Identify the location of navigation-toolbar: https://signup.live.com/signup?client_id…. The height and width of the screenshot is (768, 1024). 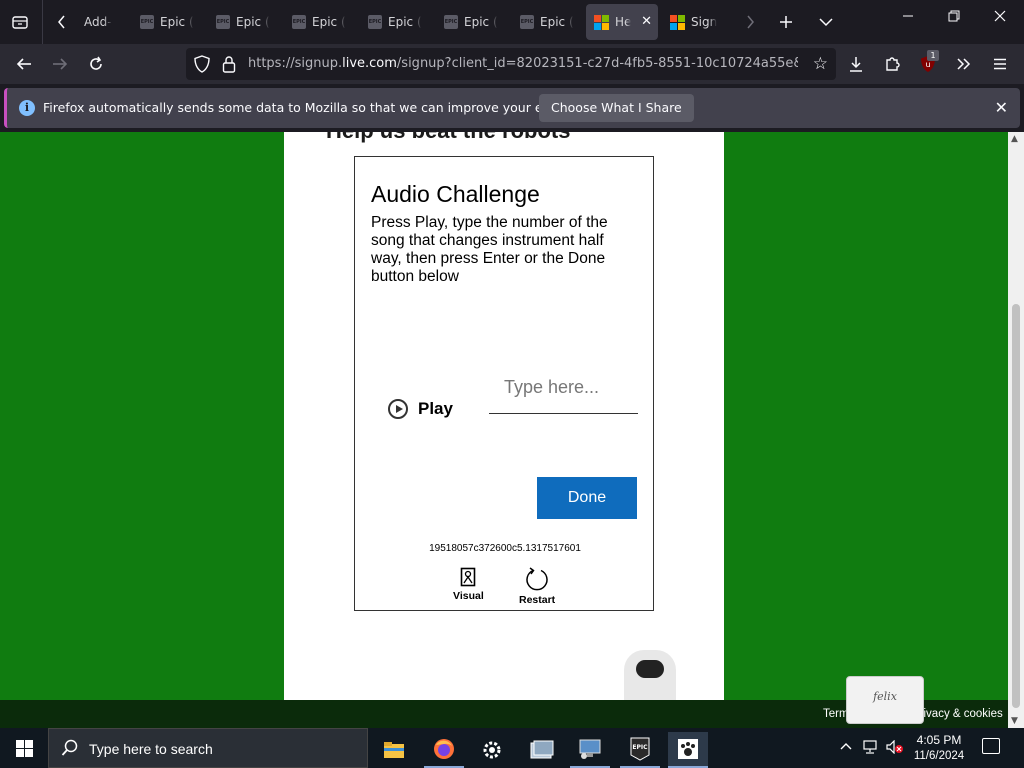
(512, 64).